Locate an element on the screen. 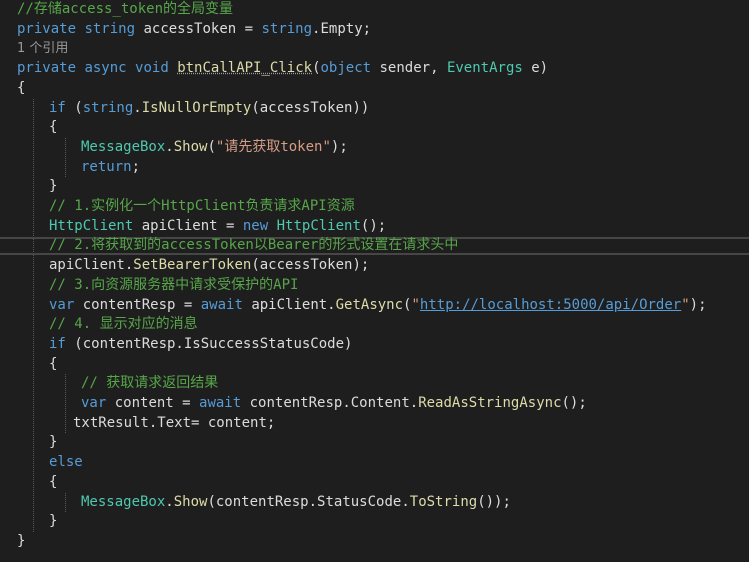  code-token: ToString is located at coordinates (443, 501).